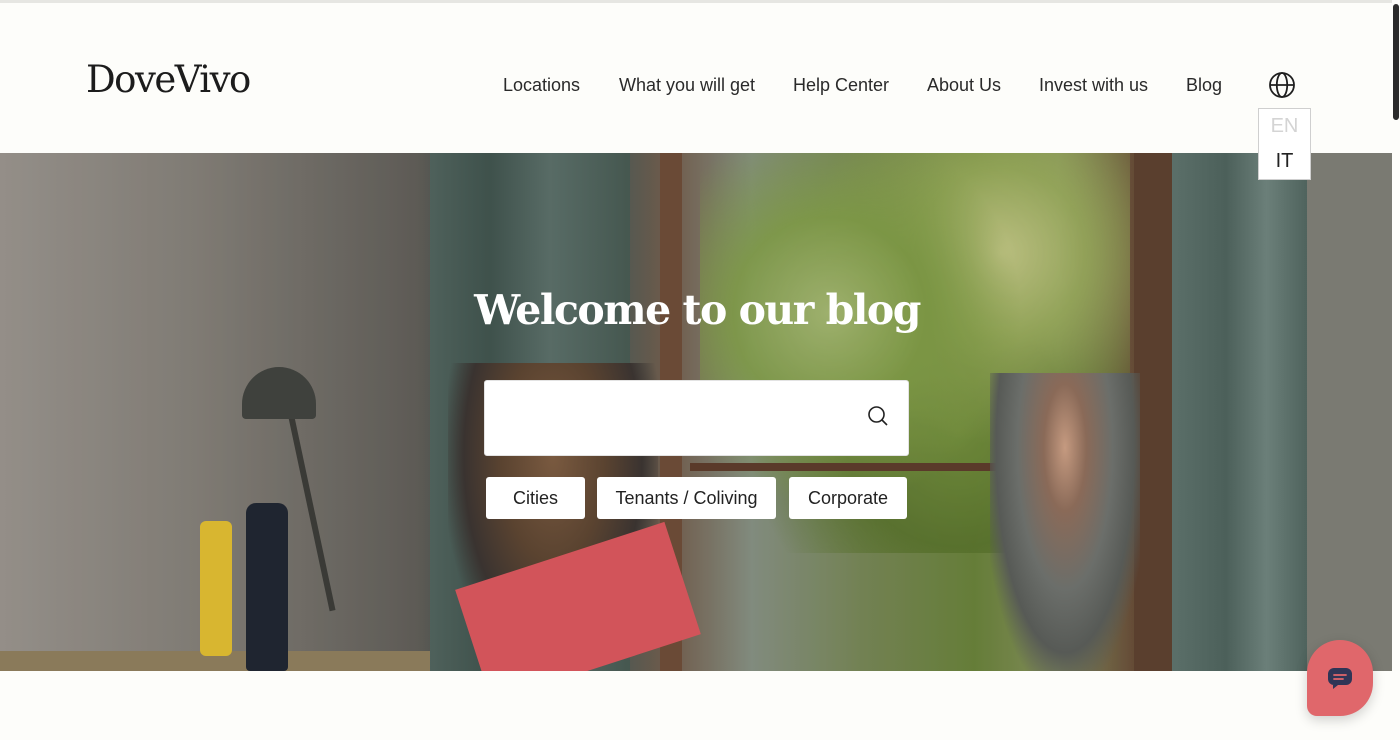  What do you see at coordinates (687, 85) in the screenshot?
I see `nav-item-what-you-will-get: What you will get` at bounding box center [687, 85].